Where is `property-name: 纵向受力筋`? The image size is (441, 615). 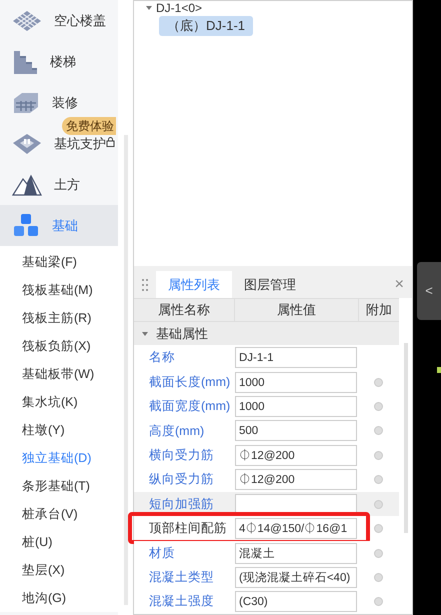 property-name: 纵向受力筋 is located at coordinates (181, 479).